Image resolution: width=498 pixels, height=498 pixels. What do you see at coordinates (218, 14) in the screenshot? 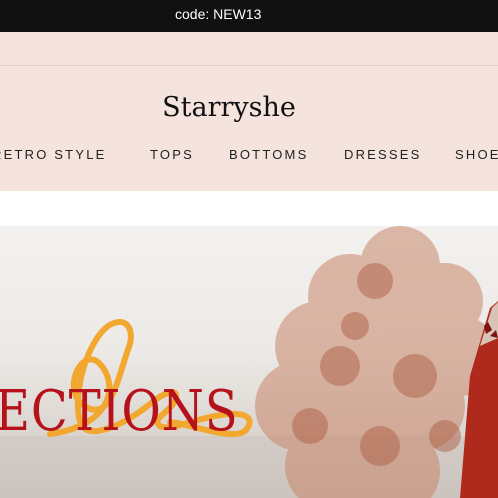
I see `announcement-text: code: NEW13` at bounding box center [218, 14].